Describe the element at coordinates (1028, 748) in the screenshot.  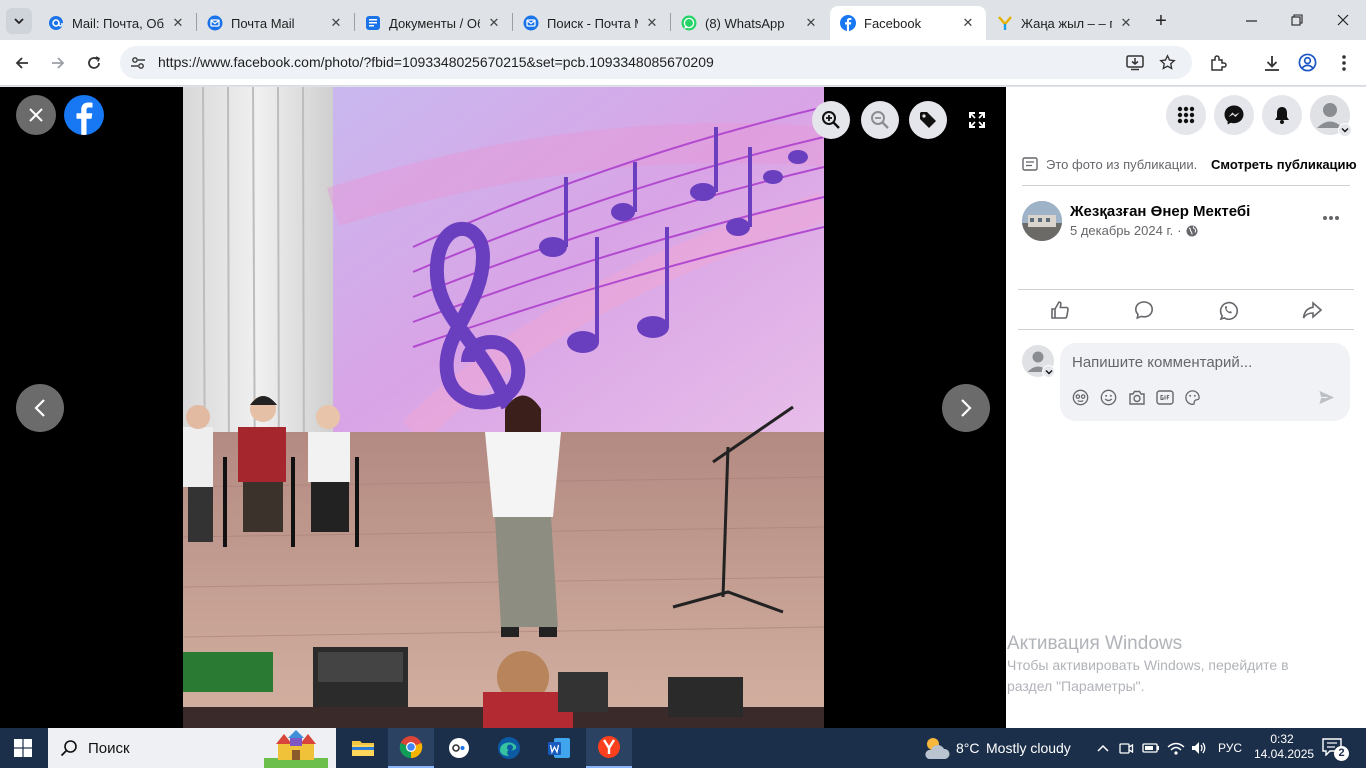
I see `weather-text: Mostly cloudy` at that location.